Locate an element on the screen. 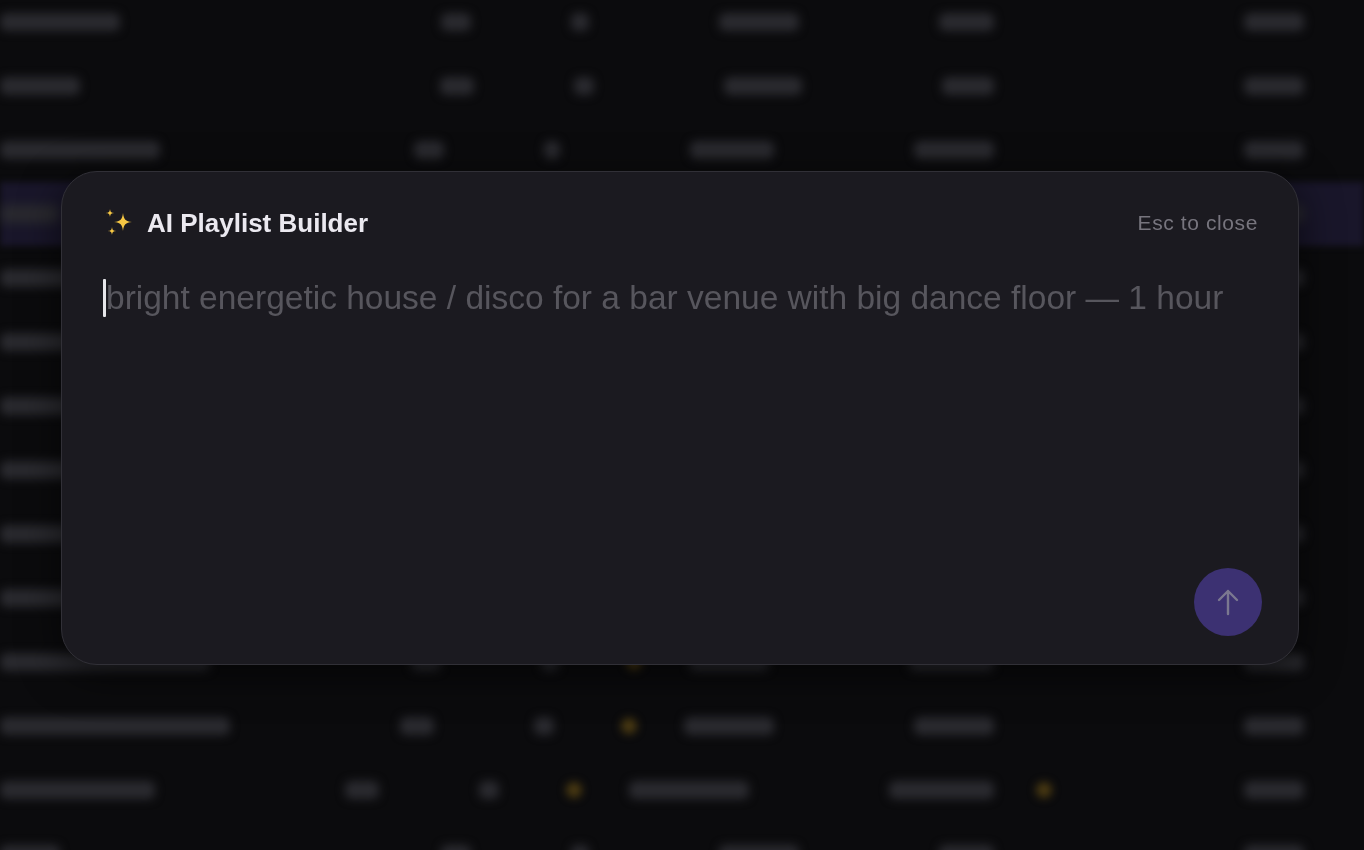 The height and width of the screenshot is (850, 1364). prompt-input-field: bright energetic house / disco for a bar venue with big dance floor — 1 hour is located at coordinates (682, 318).